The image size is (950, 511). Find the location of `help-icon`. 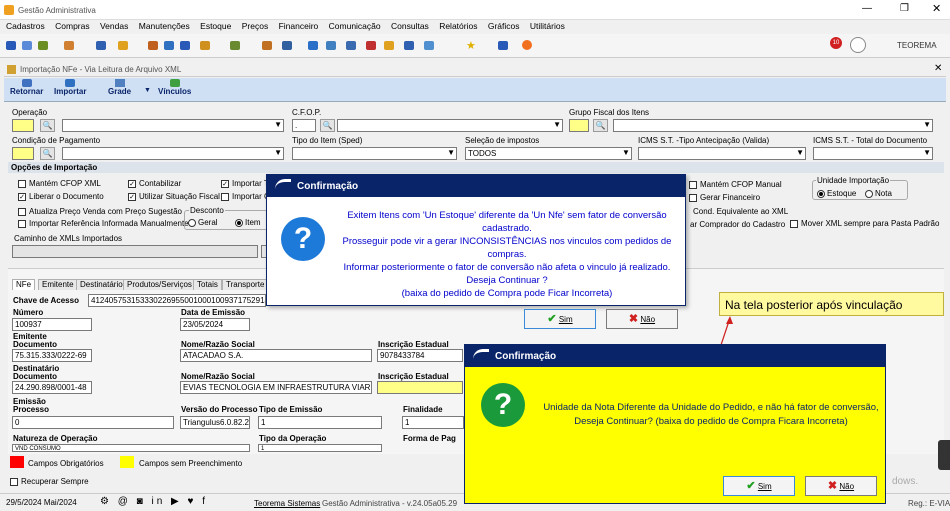

help-icon is located at coordinates (527, 45).